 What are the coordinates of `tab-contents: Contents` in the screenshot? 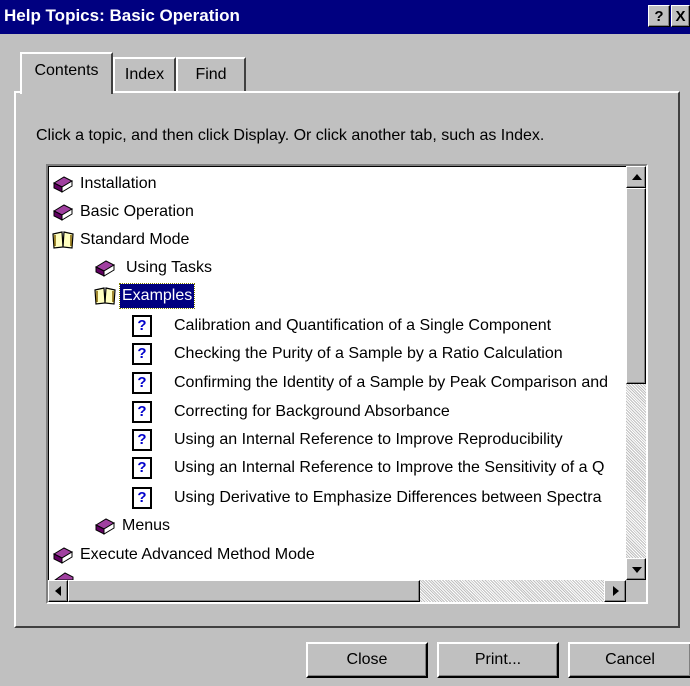 It's located at (66, 73).